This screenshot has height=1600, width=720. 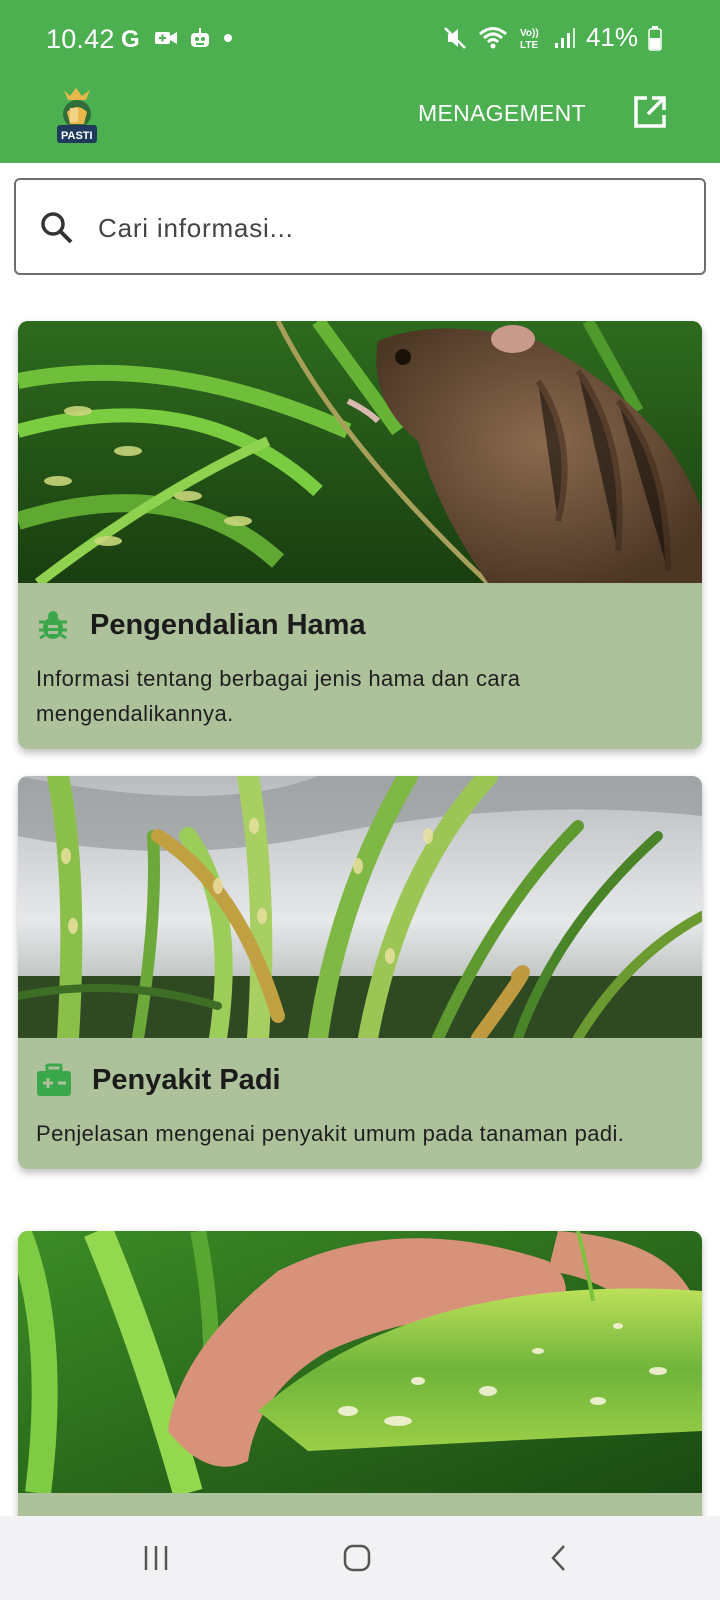 I want to click on home-icon, so click(x=357, y=1558).